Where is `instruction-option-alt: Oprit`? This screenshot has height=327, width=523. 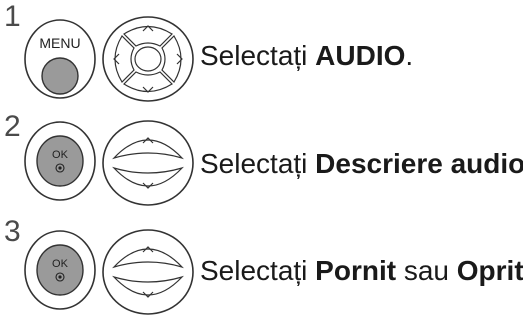 instruction-option-alt: Oprit is located at coordinates (489, 270).